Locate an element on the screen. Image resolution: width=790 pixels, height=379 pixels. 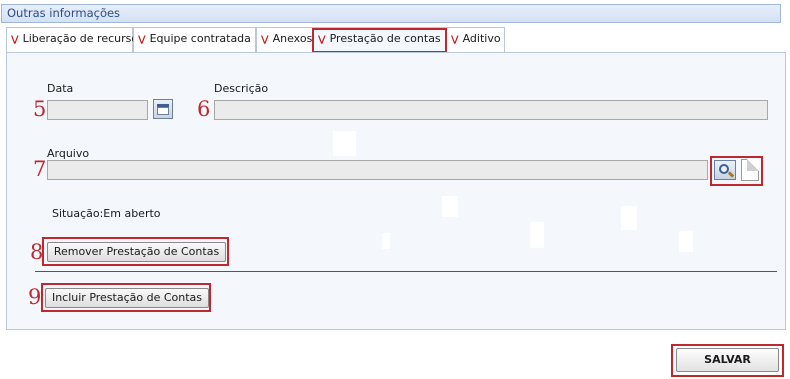
annotation-number: 6 is located at coordinates (204, 109).